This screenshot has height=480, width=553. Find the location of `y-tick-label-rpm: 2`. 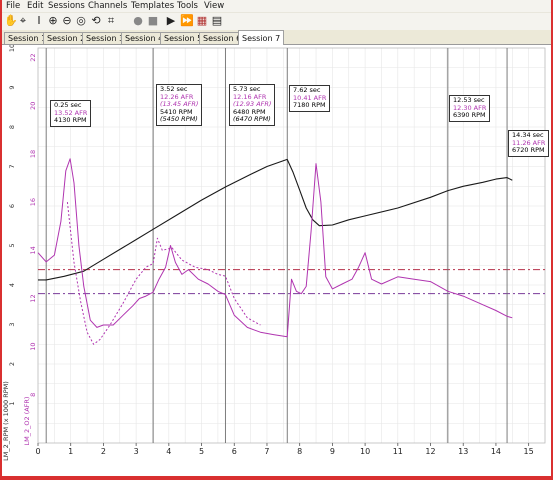

y-tick-label-rpm: 2 is located at coordinates (12, 364).